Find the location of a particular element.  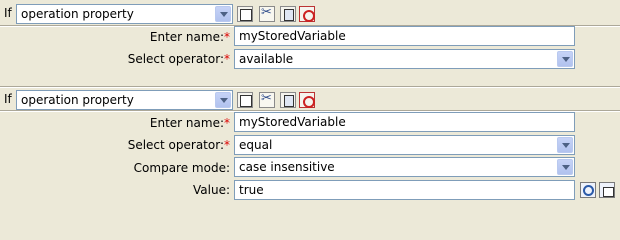

condition-2-header: If operation property is located at coordinates (310, 100).